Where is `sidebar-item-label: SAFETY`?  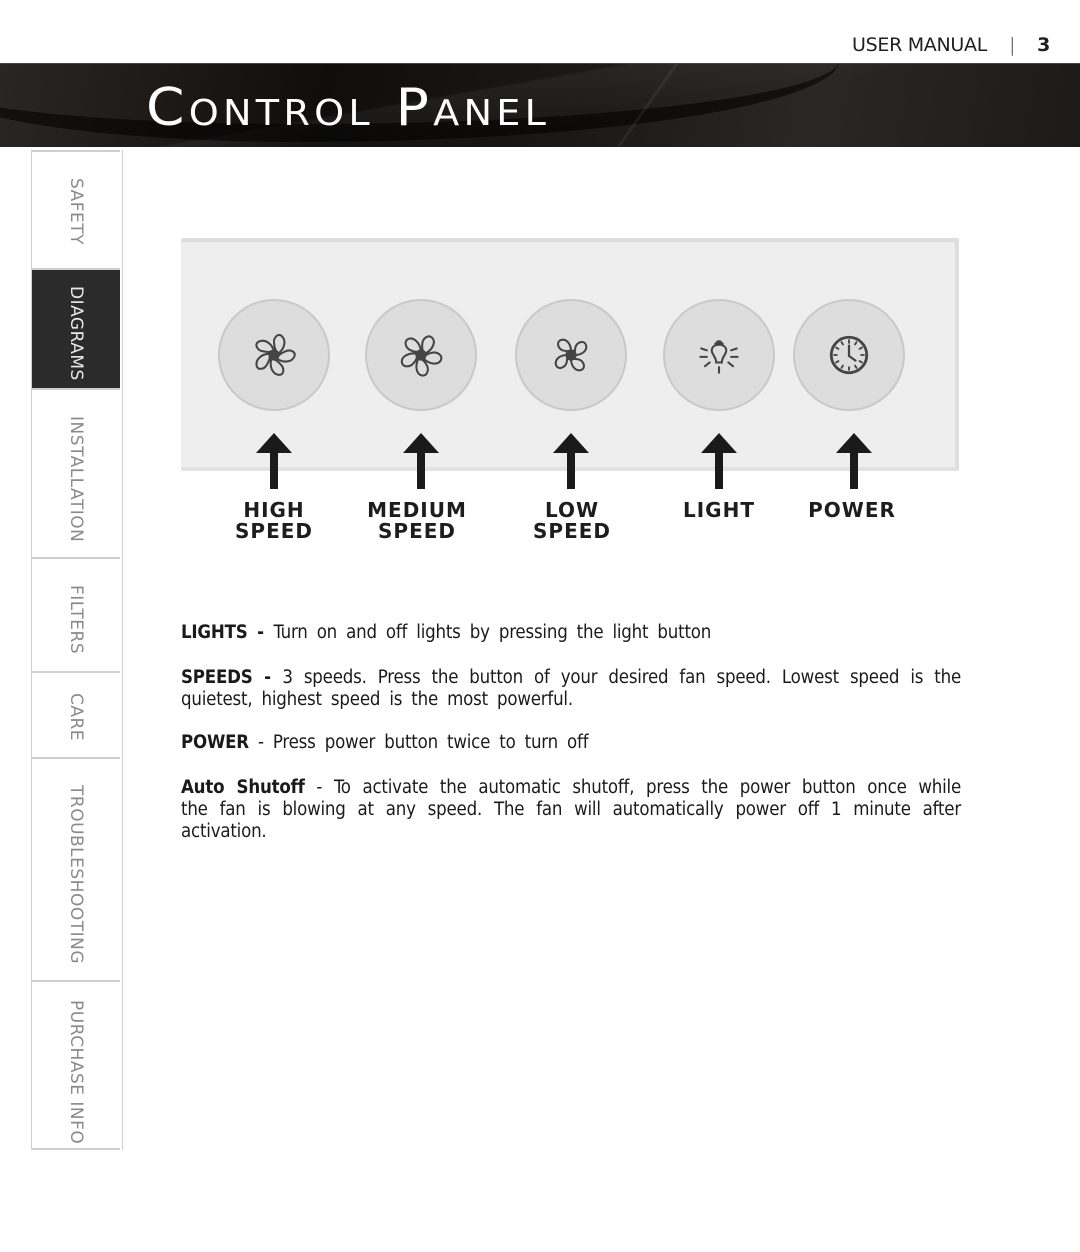 sidebar-item-label: SAFETY is located at coordinates (76, 212).